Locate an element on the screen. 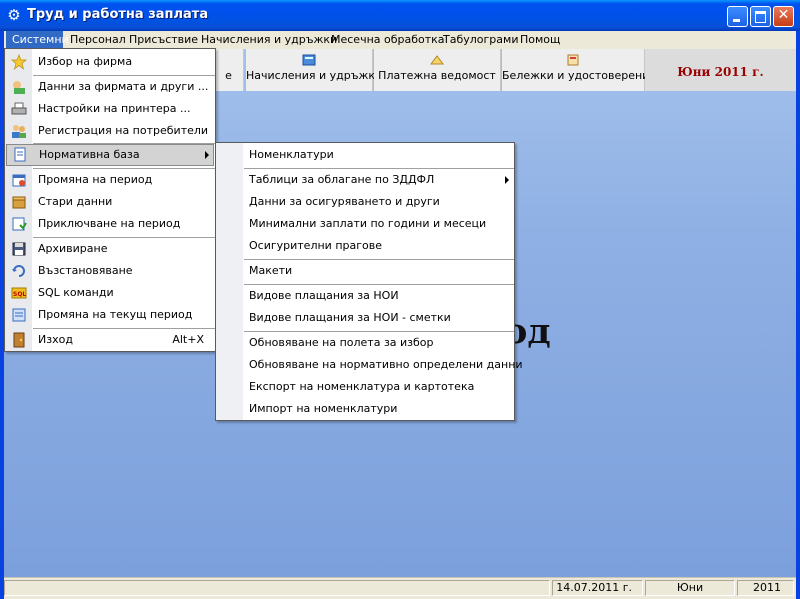 The image size is (800, 599). menu-item-sql-komandi: SQL SQL команди is located at coordinates (110, 293).